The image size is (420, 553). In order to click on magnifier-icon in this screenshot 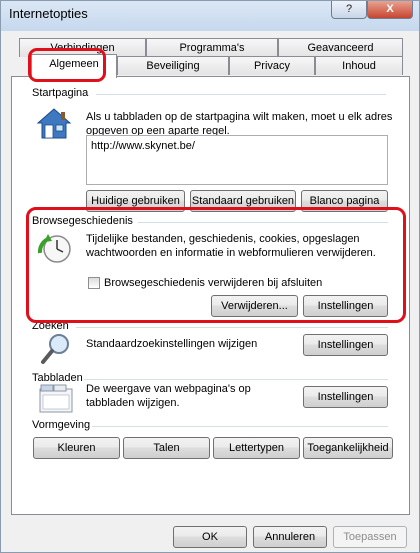, I will do `click(55, 349)`.